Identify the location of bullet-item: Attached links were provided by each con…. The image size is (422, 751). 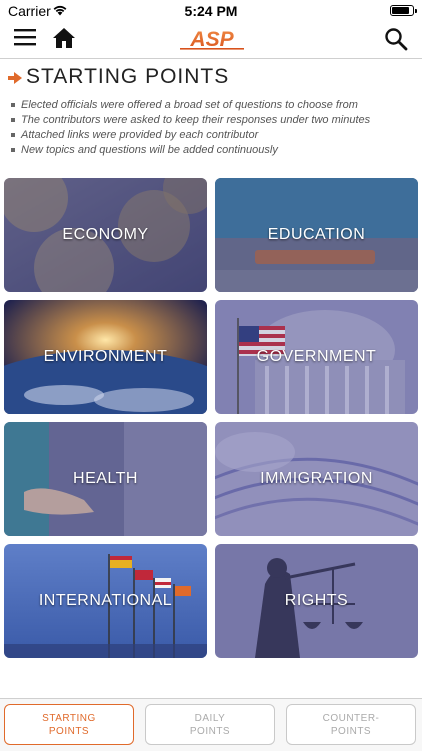
(212, 135).